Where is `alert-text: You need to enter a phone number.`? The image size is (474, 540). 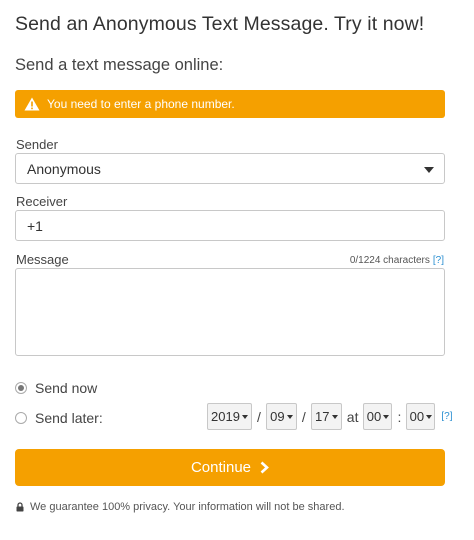
alert-text: You need to enter a phone number. is located at coordinates (141, 104).